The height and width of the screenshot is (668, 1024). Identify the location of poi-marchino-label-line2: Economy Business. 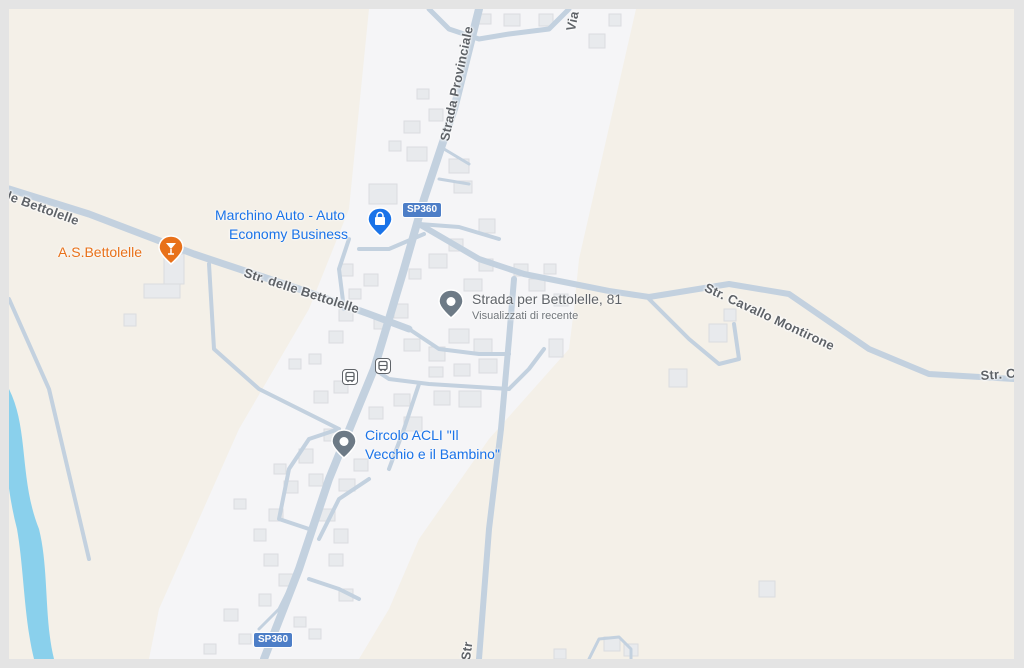
(289, 234).